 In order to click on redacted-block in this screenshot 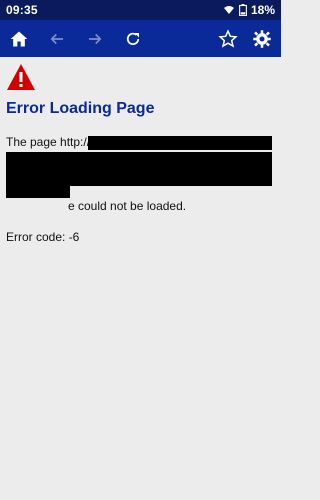, I will do `click(139, 169)`.